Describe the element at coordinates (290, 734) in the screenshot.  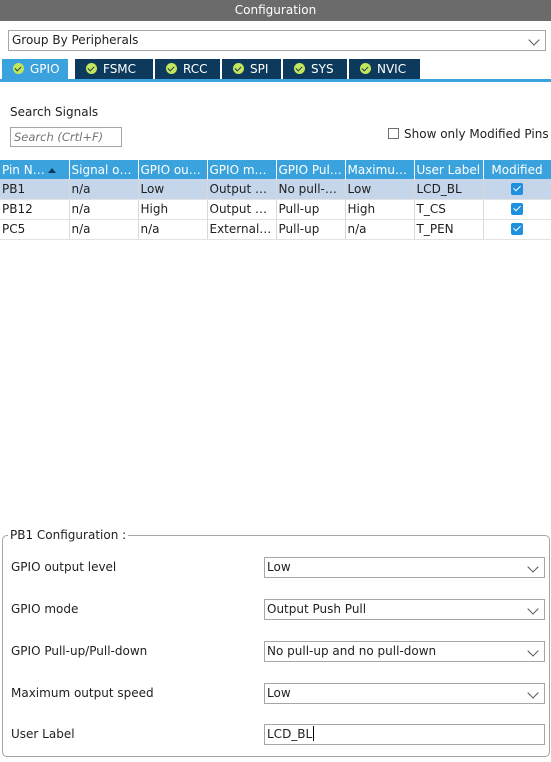
I see `user-label-value: LCD_BL` at that location.